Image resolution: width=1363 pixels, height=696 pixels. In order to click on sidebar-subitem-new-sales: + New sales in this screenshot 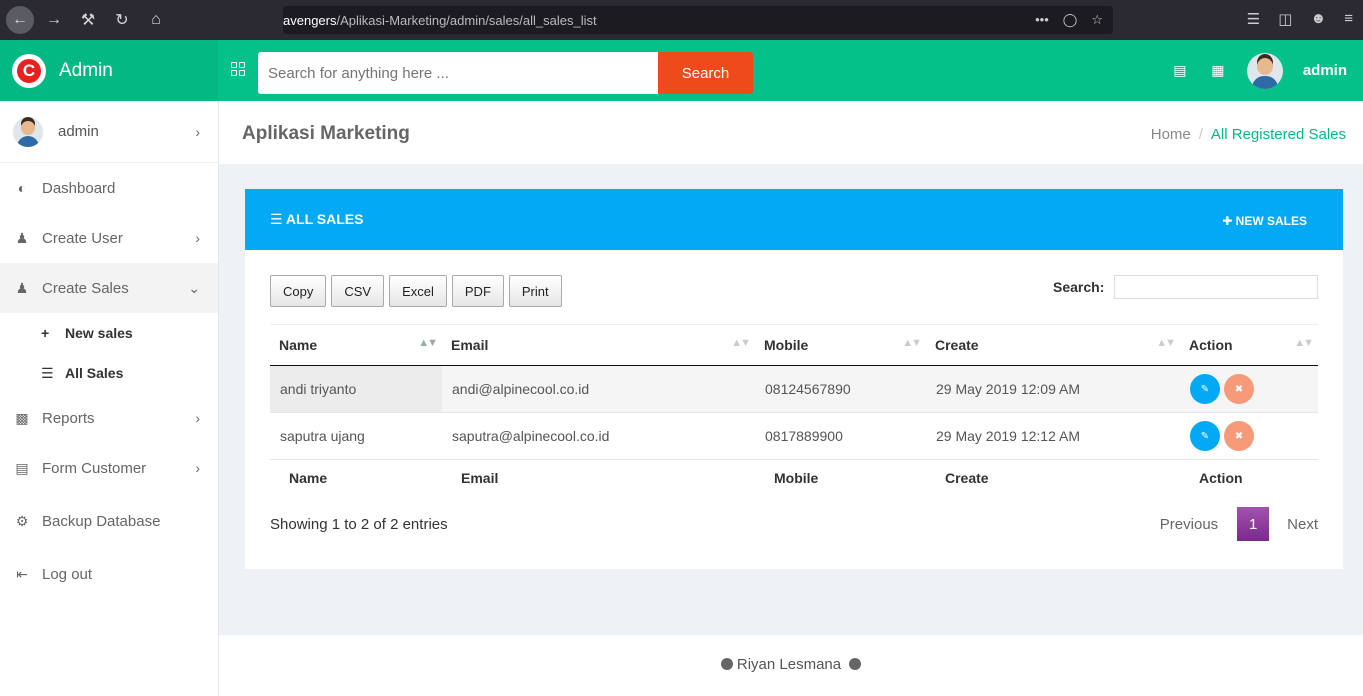, I will do `click(109, 333)`.